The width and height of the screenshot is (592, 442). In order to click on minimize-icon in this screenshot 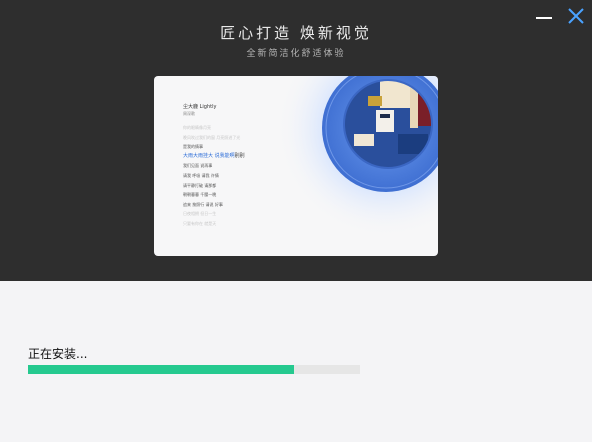, I will do `click(544, 18)`.